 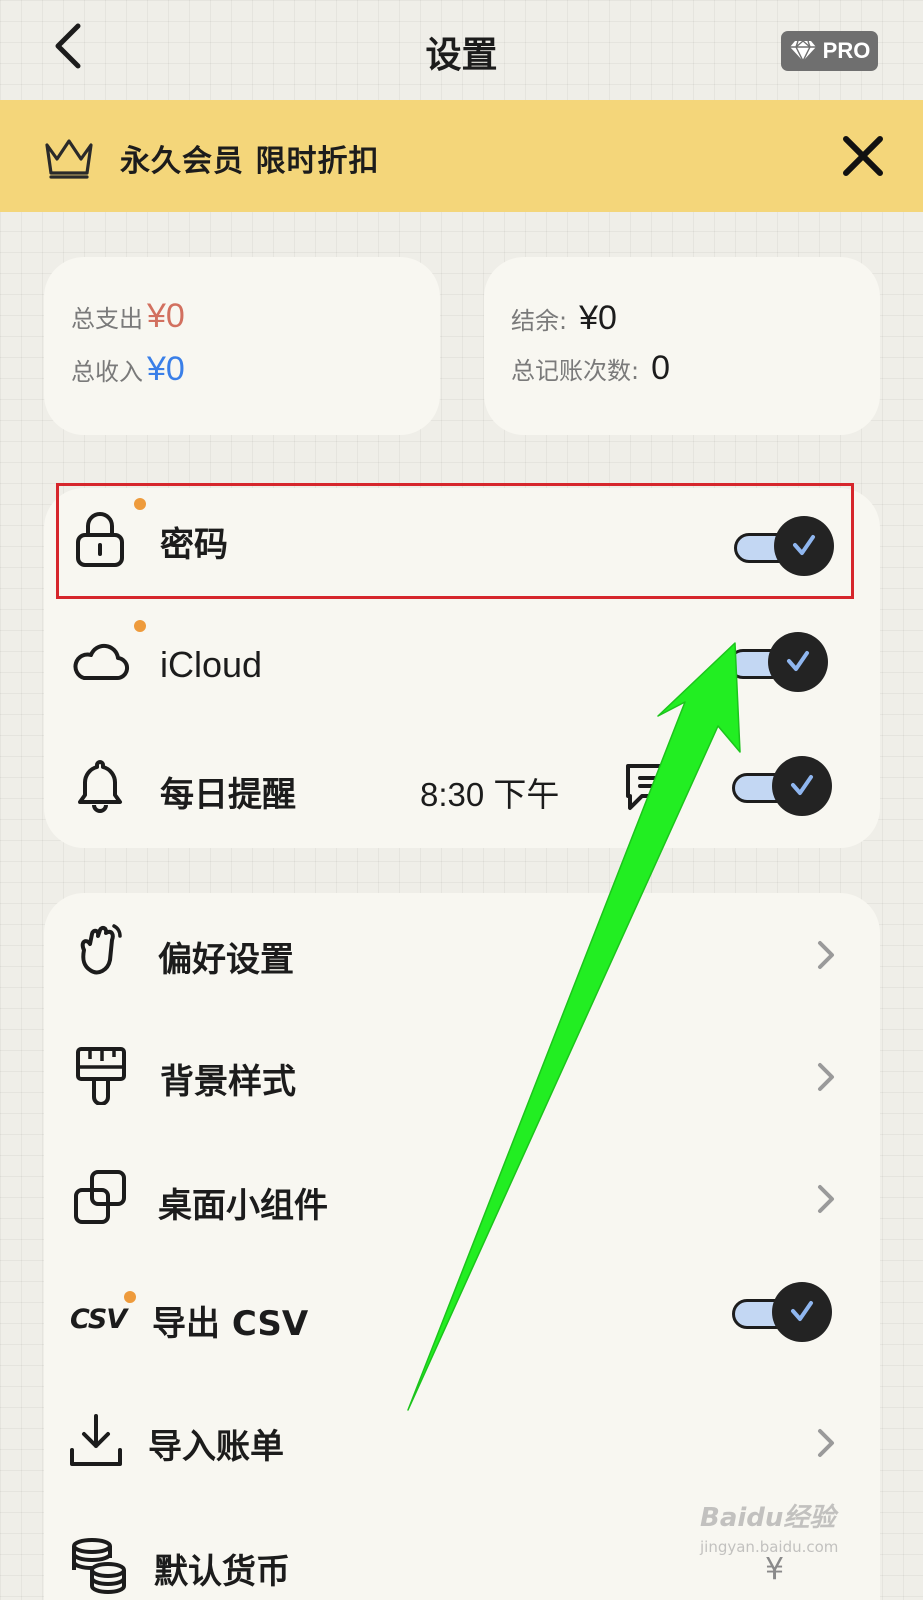 What do you see at coordinates (781, 662) in the screenshot?
I see `icloud-toggle` at bounding box center [781, 662].